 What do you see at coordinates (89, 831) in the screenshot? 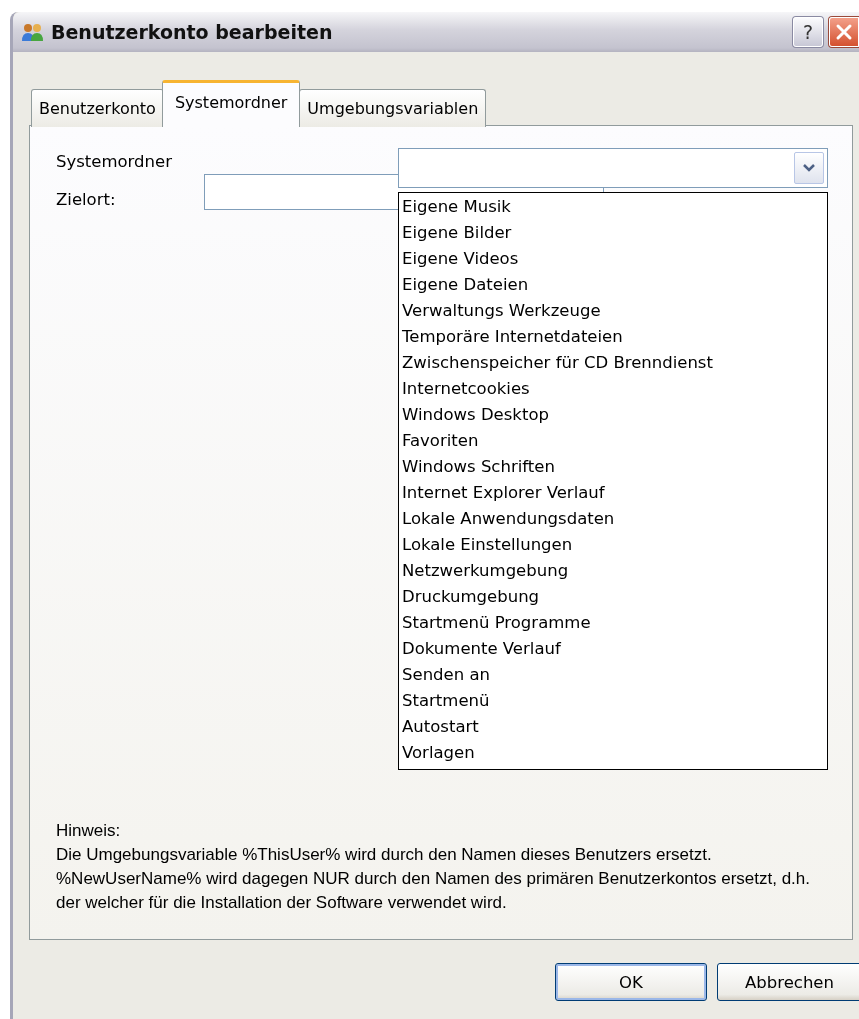
I see `note-title: Hinweis:` at bounding box center [89, 831].